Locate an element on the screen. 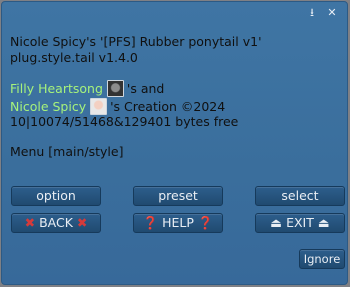 This screenshot has height=287, width=350. credits-line-1: Filly Heartsong 's and is located at coordinates (87, 88).